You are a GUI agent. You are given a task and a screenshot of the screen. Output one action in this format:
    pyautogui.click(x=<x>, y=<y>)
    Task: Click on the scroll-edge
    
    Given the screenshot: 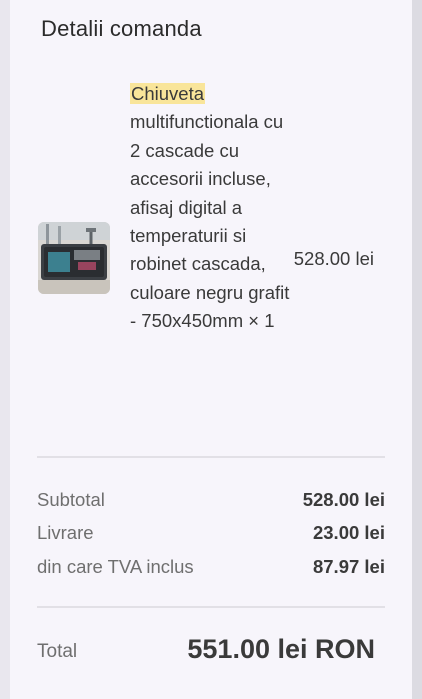 What is the action you would take?
    pyautogui.click(x=417, y=349)
    